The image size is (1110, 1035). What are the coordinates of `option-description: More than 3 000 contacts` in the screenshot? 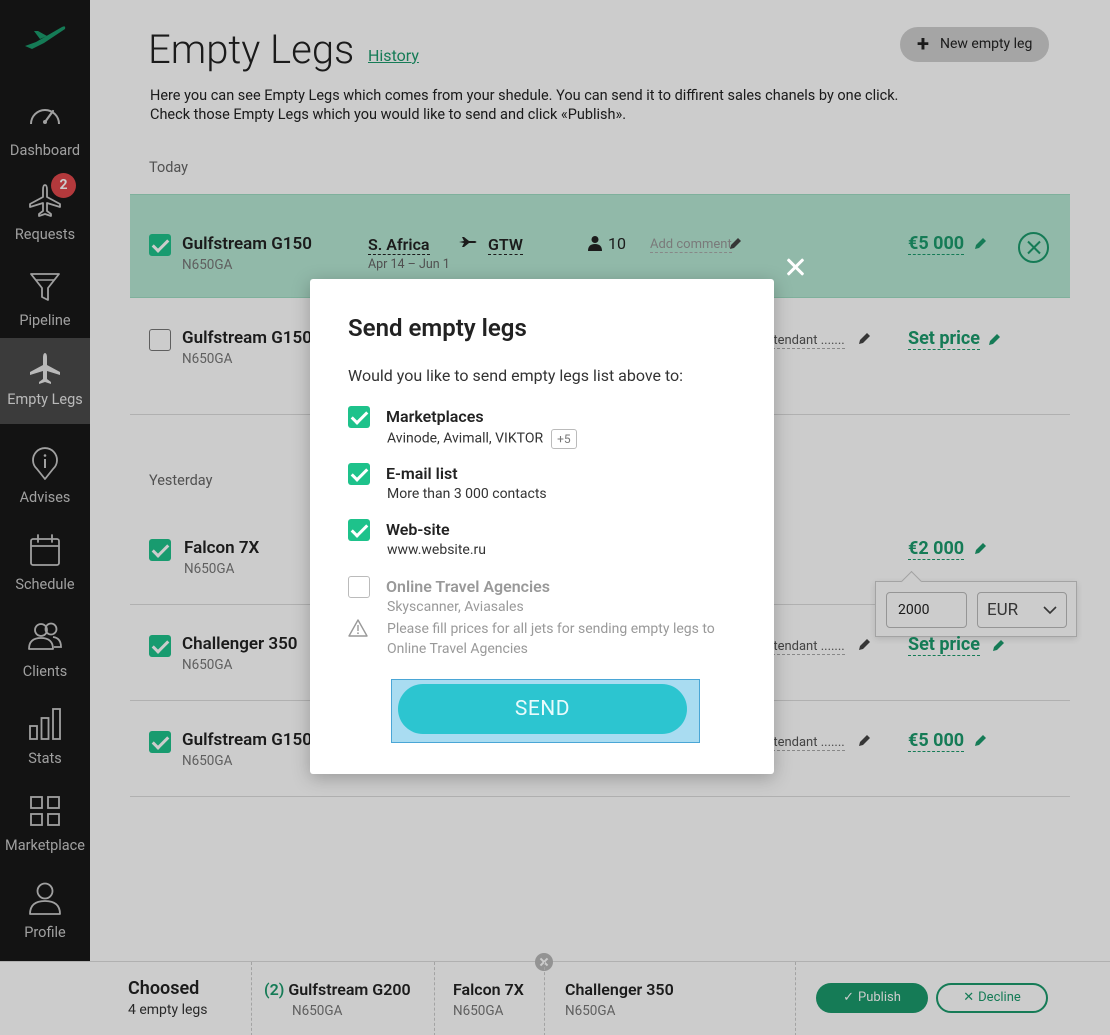 It's located at (467, 494).